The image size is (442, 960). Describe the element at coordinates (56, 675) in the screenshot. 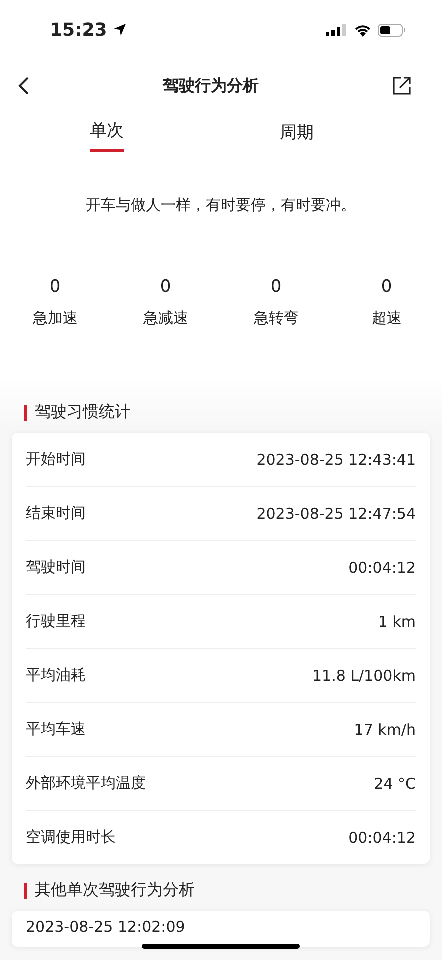

I see `stat-label: 平均油耗` at that location.